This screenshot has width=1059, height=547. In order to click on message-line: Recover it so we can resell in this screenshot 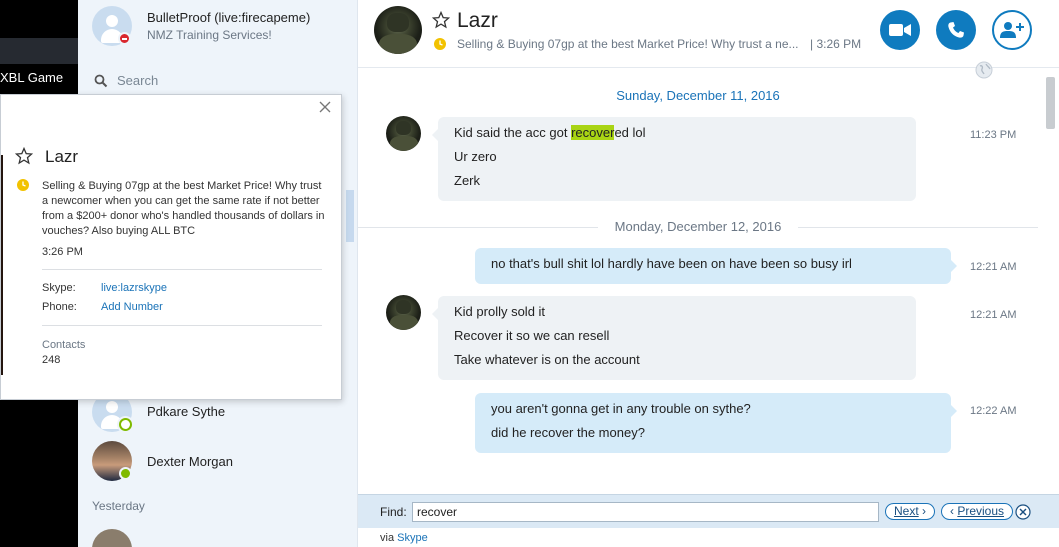, I will do `click(532, 335)`.